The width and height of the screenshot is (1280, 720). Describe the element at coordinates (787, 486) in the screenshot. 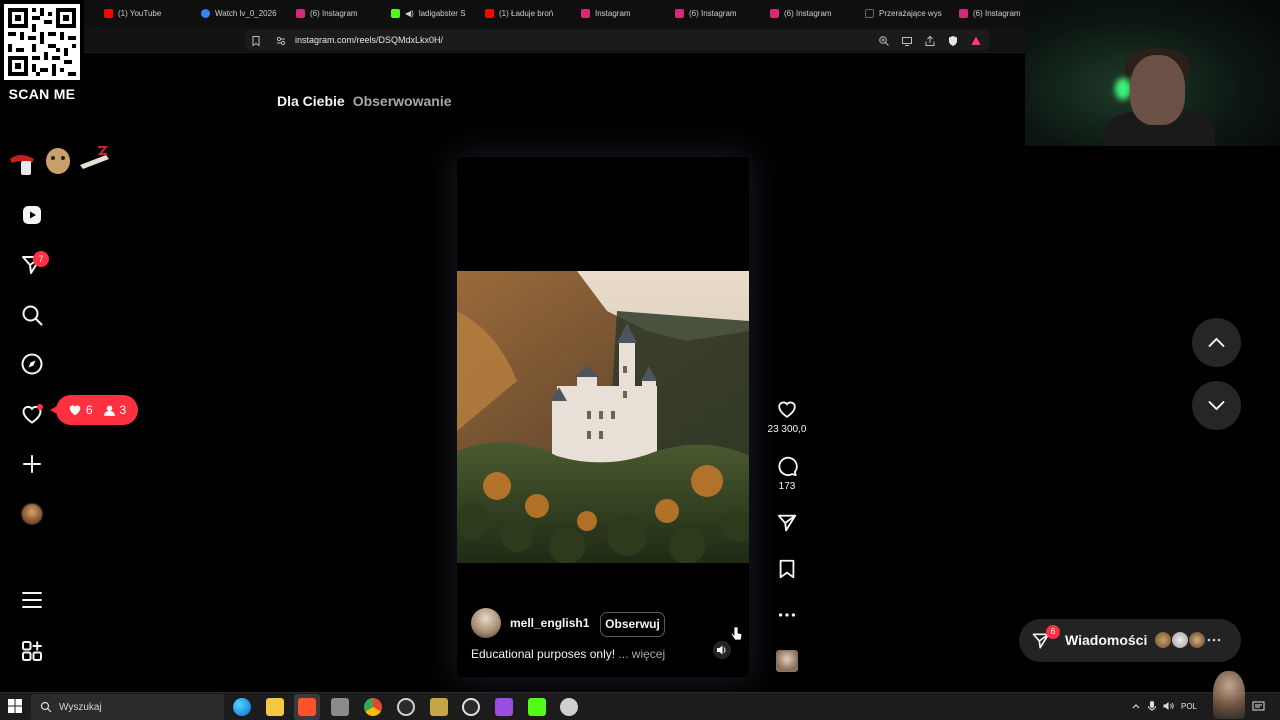

I see `comment-count: 173` at that location.